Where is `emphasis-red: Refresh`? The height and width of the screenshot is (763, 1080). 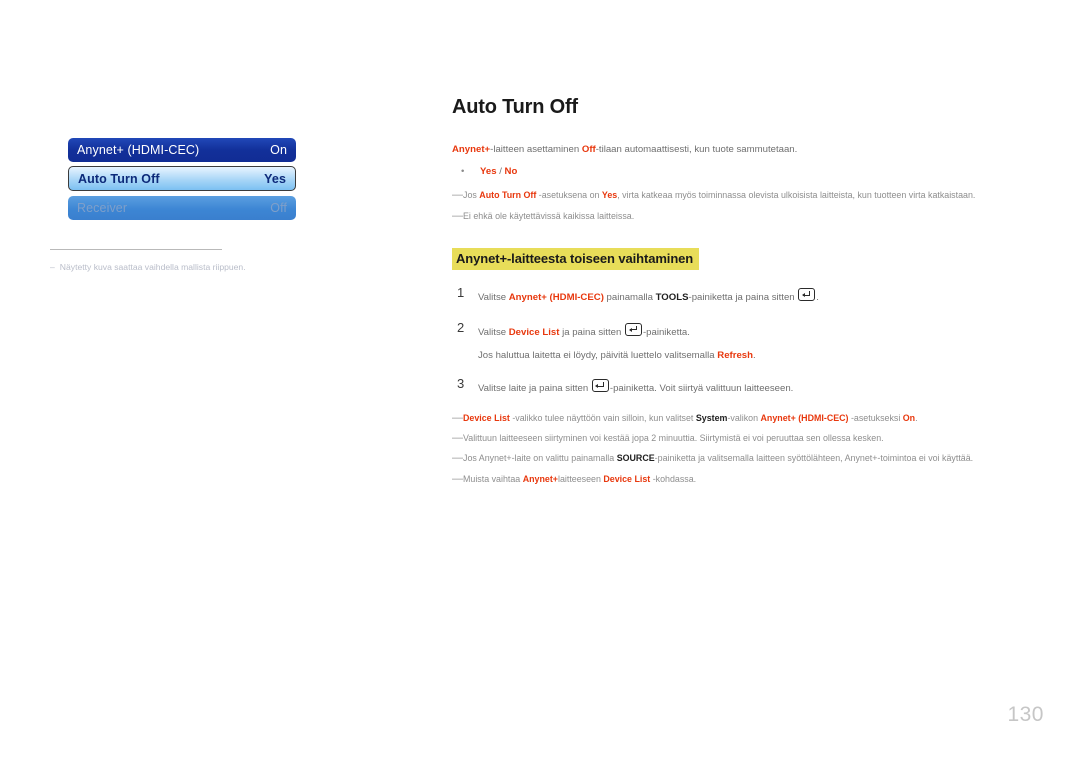 emphasis-red: Refresh is located at coordinates (735, 355).